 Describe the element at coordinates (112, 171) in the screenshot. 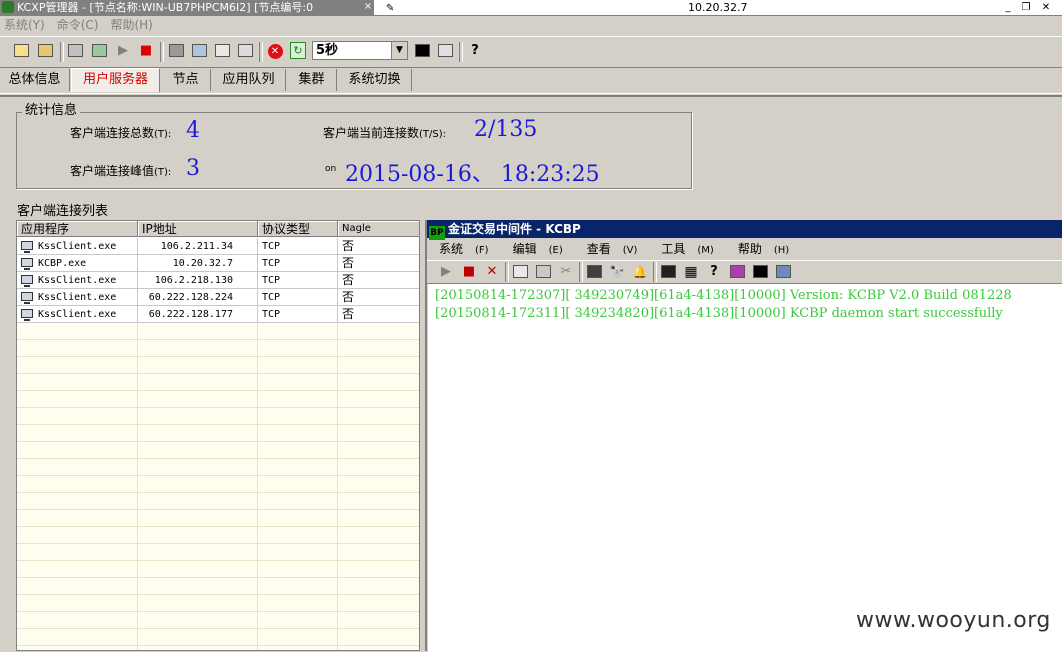

I see `peak-connections-text: 客户端连接峰值` at that location.